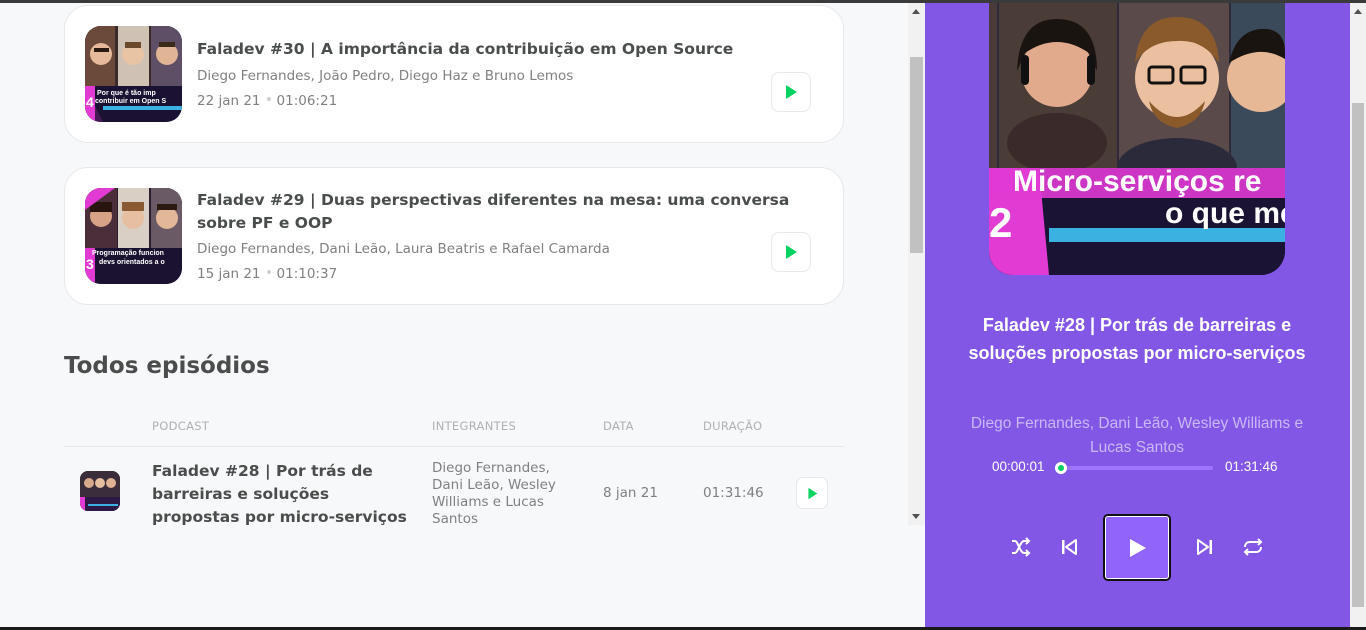  Describe the element at coordinates (1137, 139) in the screenshot. I see `player-cover: Micro-serviços re o que me 2` at that location.